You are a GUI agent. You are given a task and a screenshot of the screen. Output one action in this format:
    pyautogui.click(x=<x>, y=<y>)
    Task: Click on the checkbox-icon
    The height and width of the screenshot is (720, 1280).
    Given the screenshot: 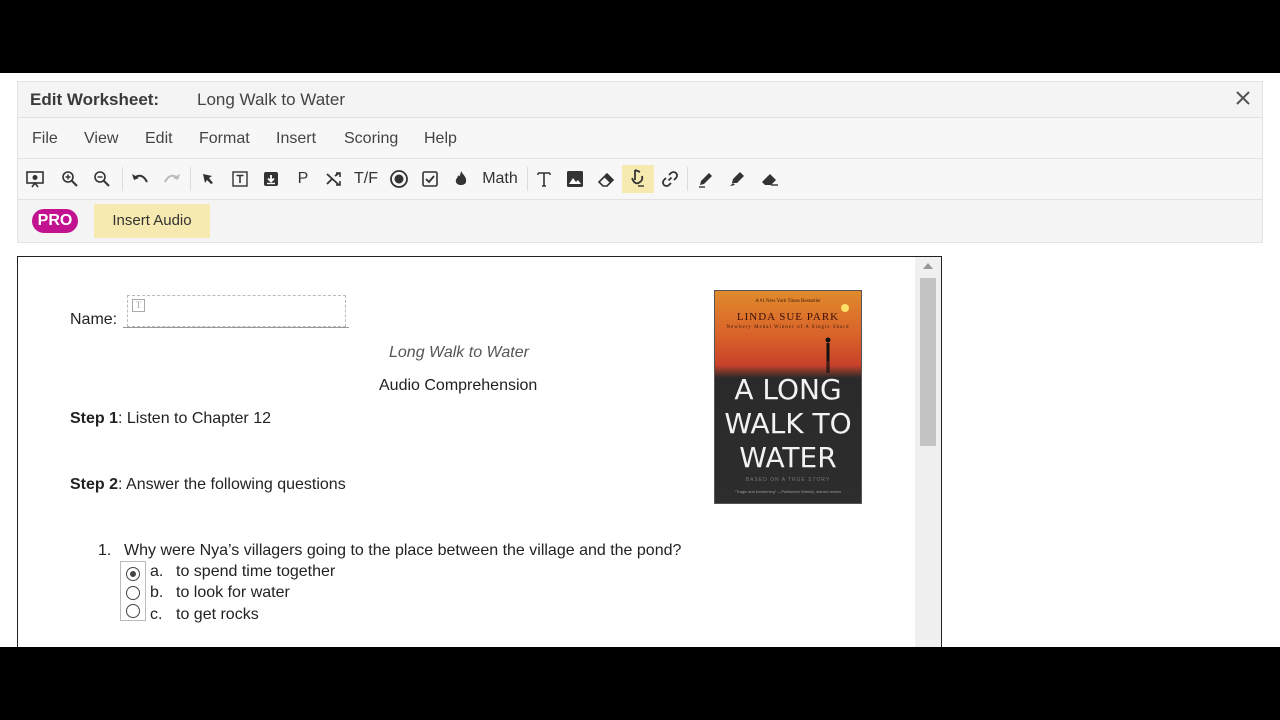 What is the action you would take?
    pyautogui.click(x=430, y=179)
    